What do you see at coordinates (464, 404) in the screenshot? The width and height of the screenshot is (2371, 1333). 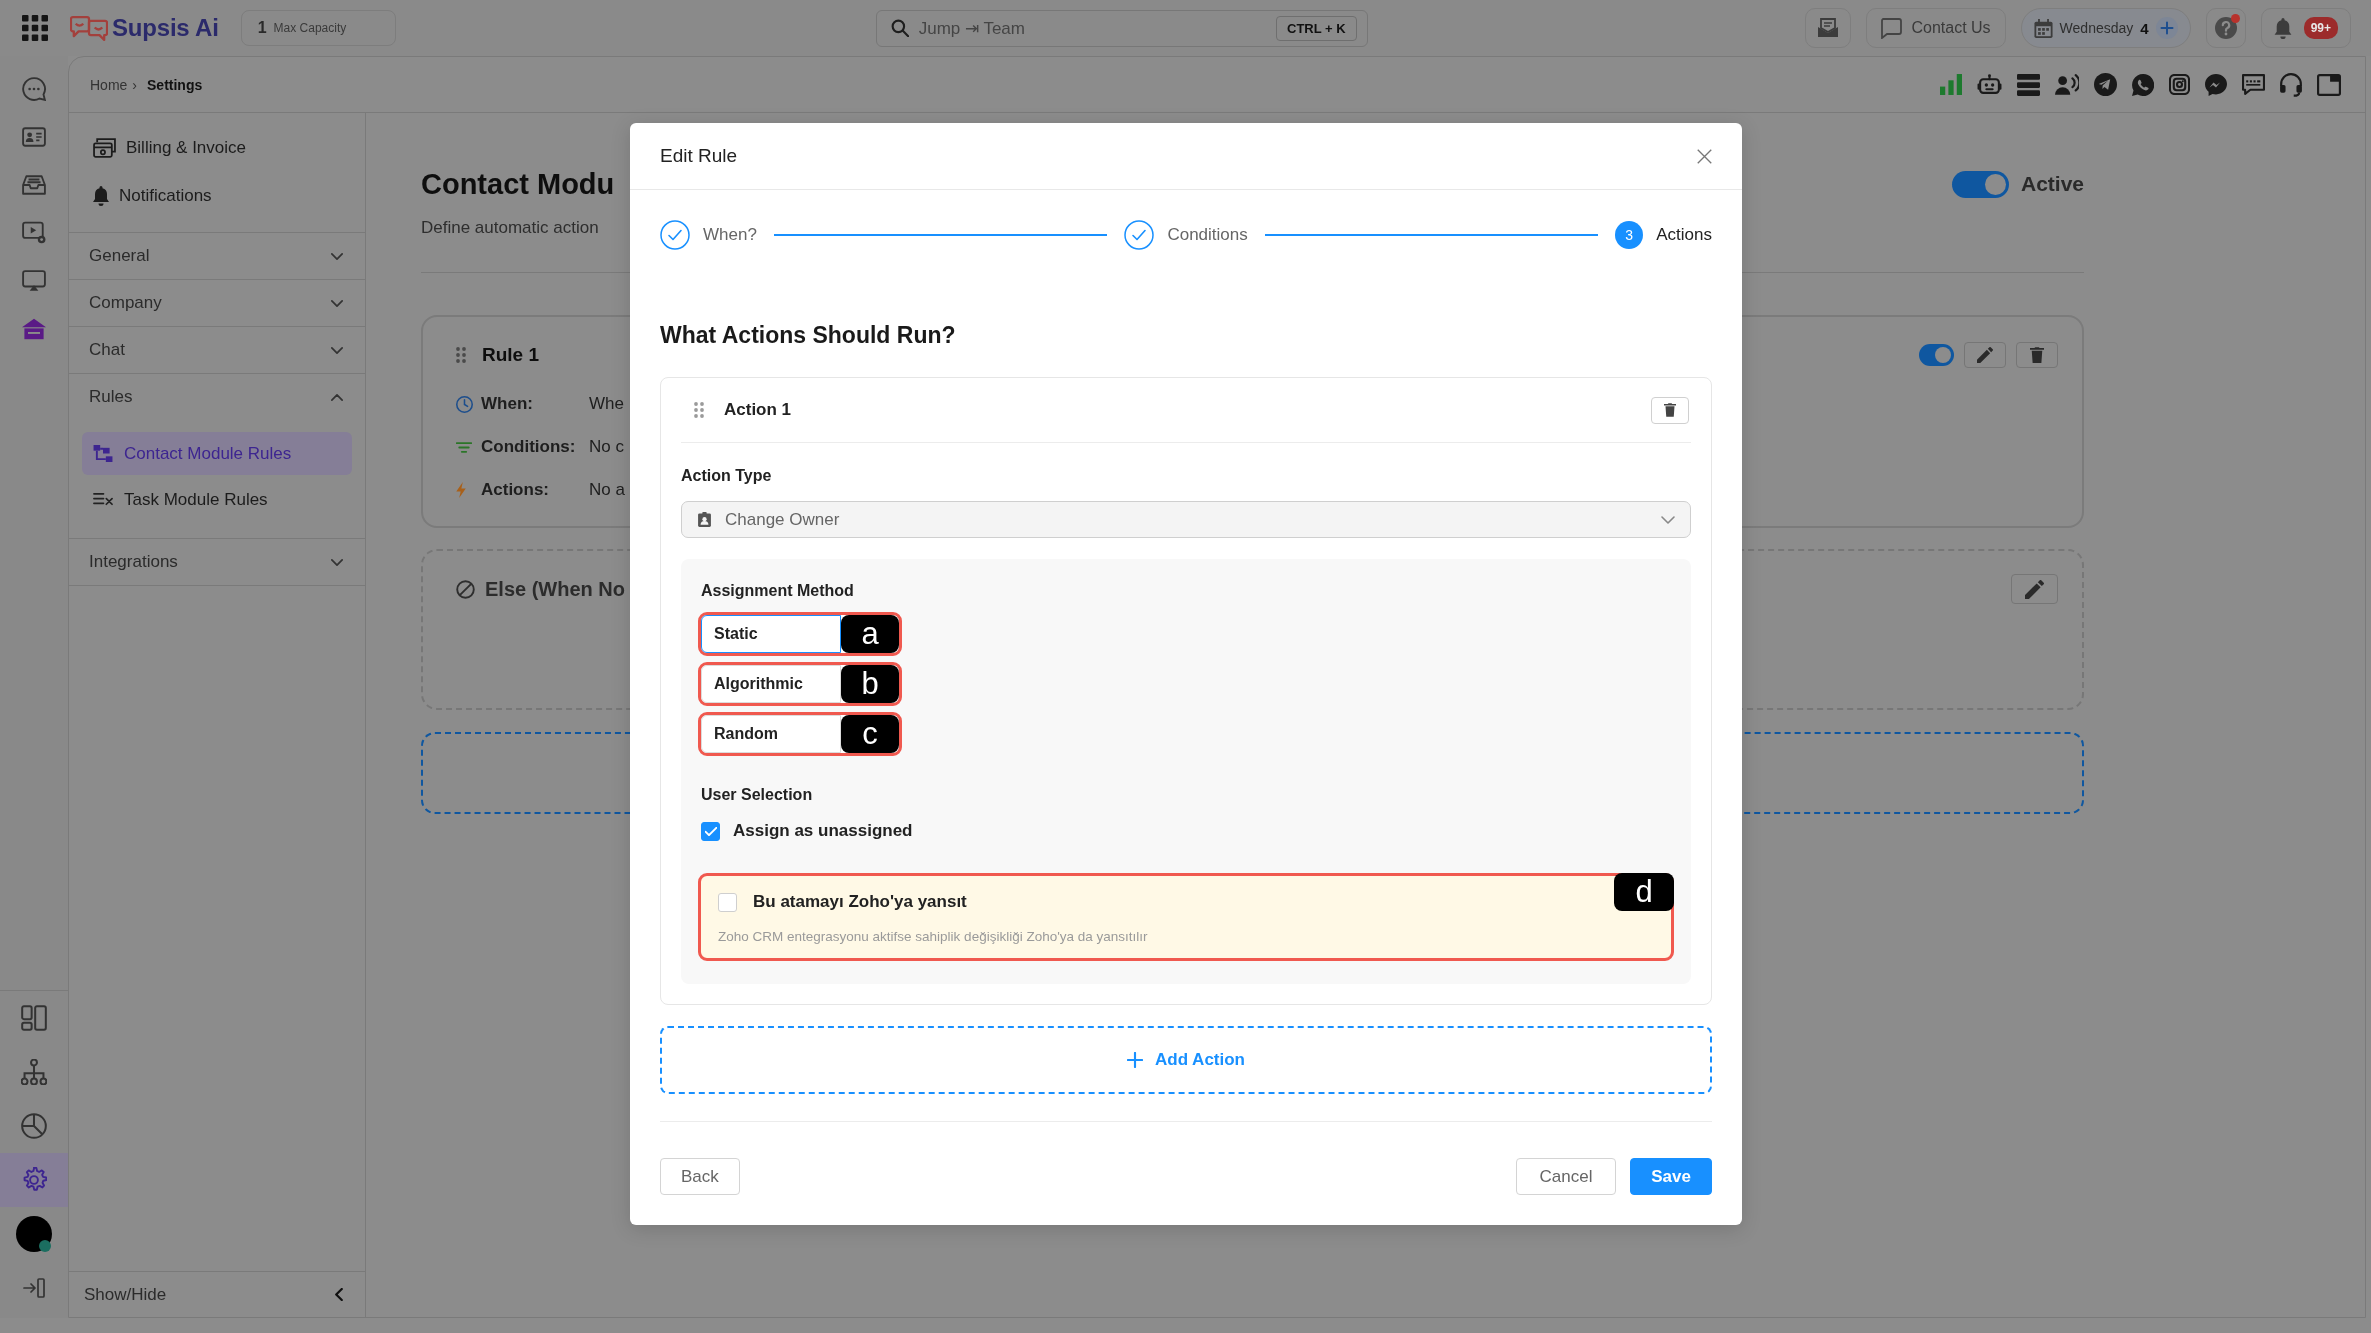 I see `clock-icon` at bounding box center [464, 404].